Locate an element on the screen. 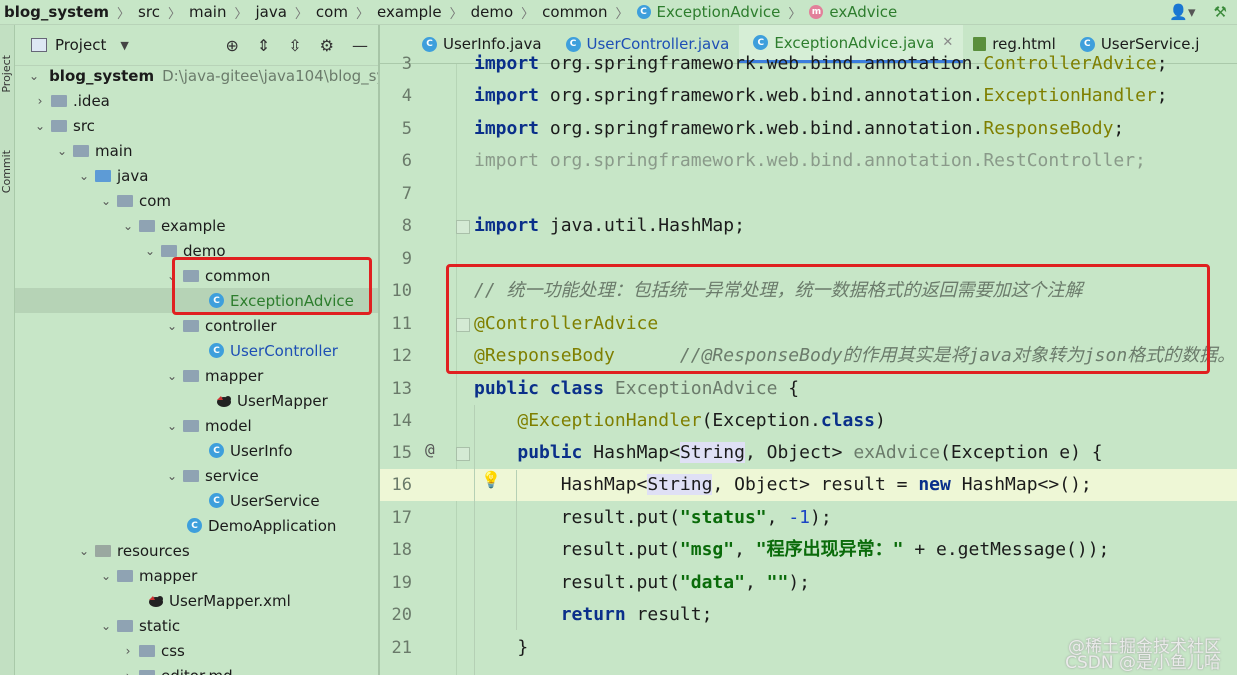 The height and width of the screenshot is (675, 1237). tree-item-label: mapper is located at coordinates (234, 375).